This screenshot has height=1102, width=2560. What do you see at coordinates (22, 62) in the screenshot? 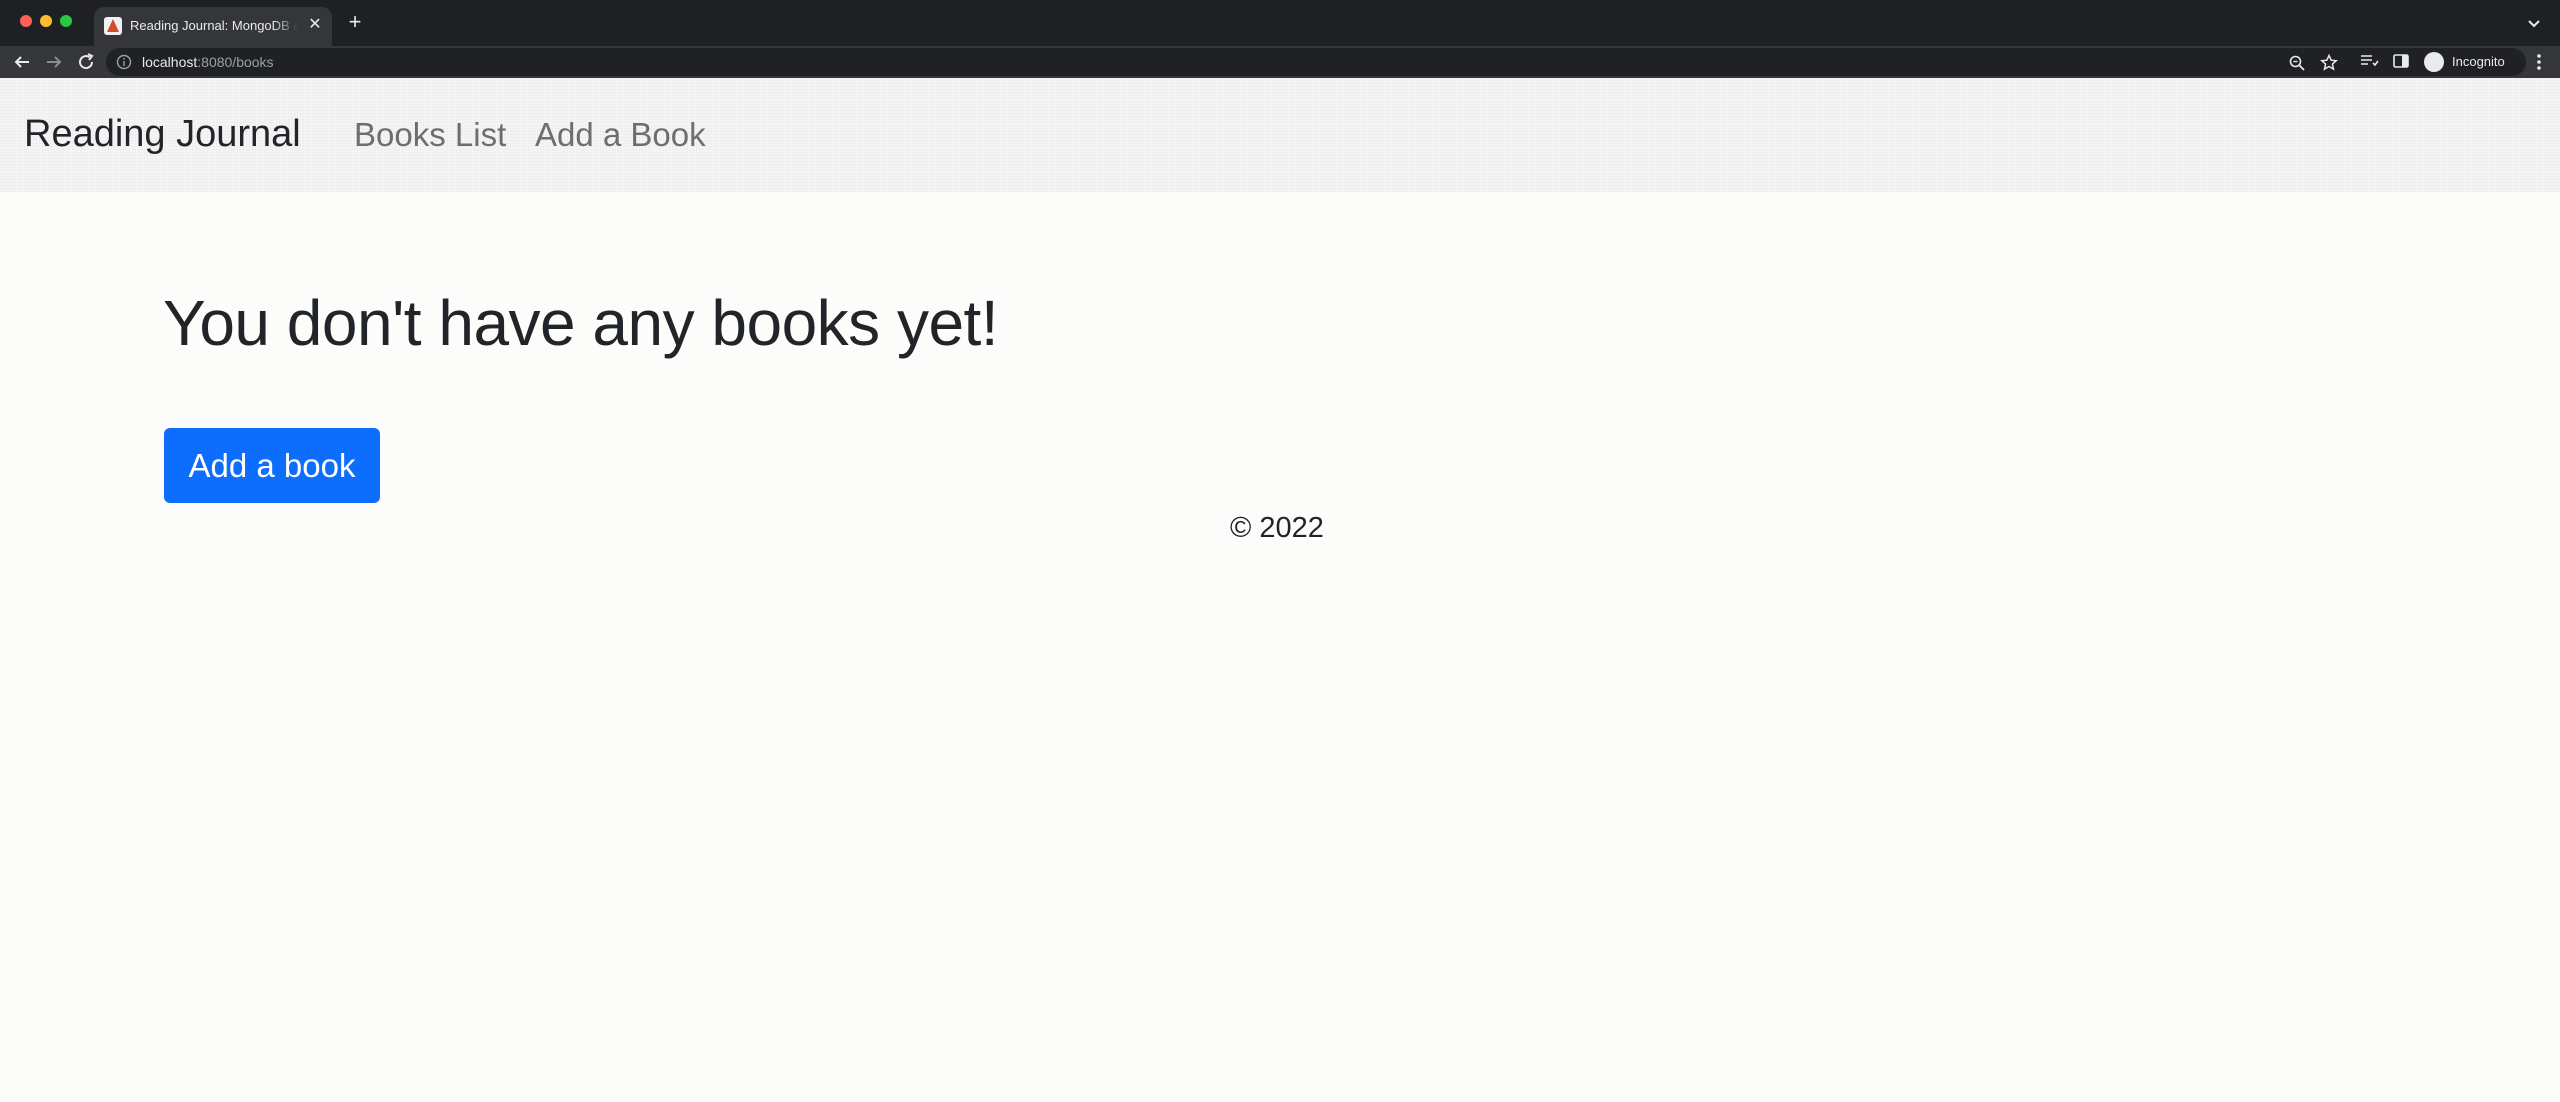
I see `back-arrow-icon` at bounding box center [22, 62].